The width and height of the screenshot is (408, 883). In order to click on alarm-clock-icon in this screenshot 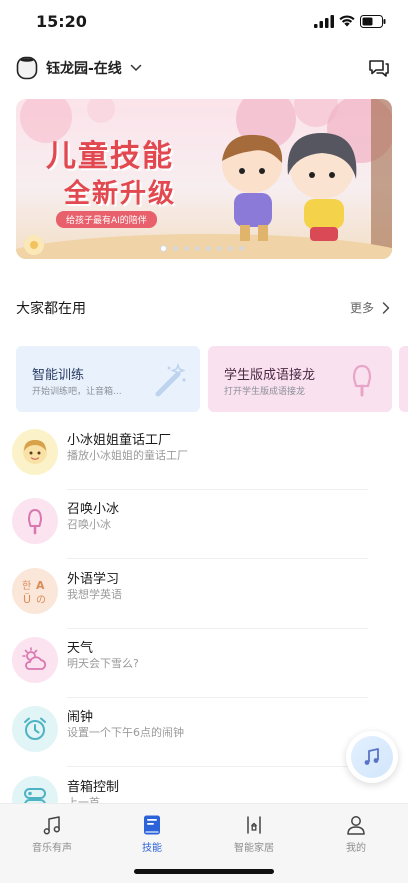, I will do `click(35, 729)`.